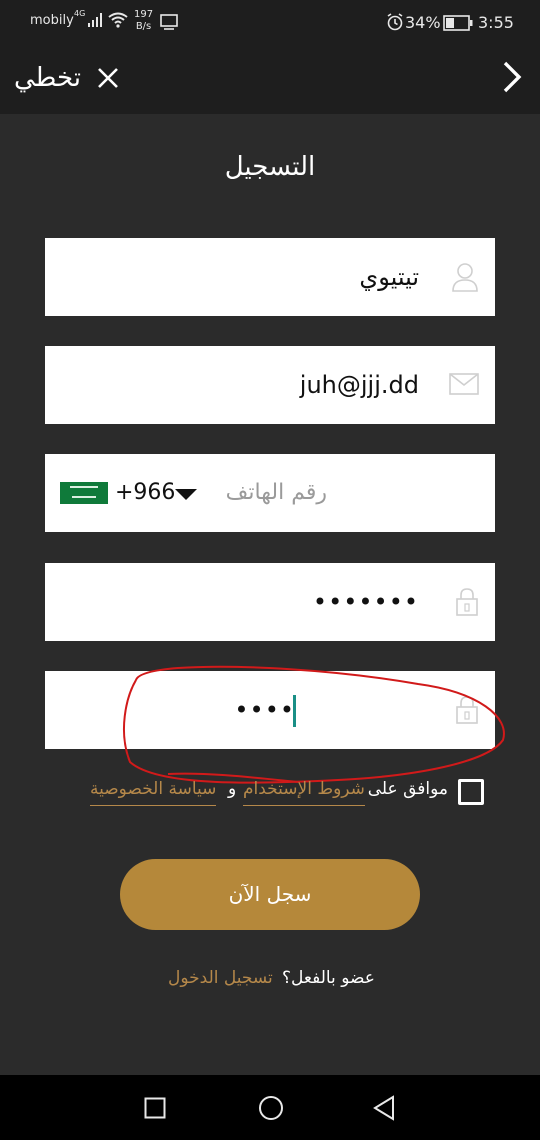 The height and width of the screenshot is (1140, 540). What do you see at coordinates (465, 277) in the screenshot?
I see `user-icon` at bounding box center [465, 277].